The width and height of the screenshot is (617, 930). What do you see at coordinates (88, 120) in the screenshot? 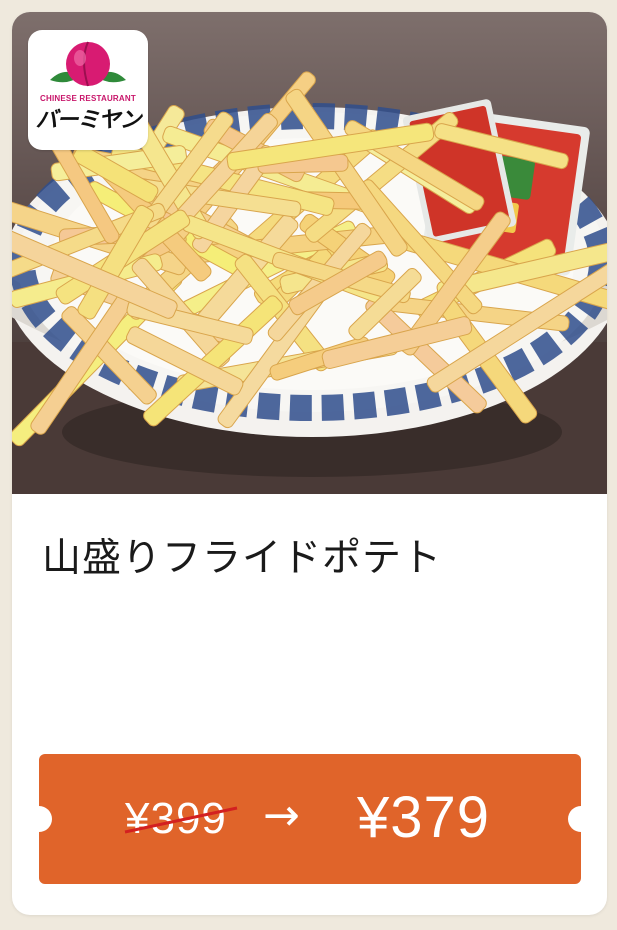
I see `logo-name: バーミヤン` at bounding box center [88, 120].